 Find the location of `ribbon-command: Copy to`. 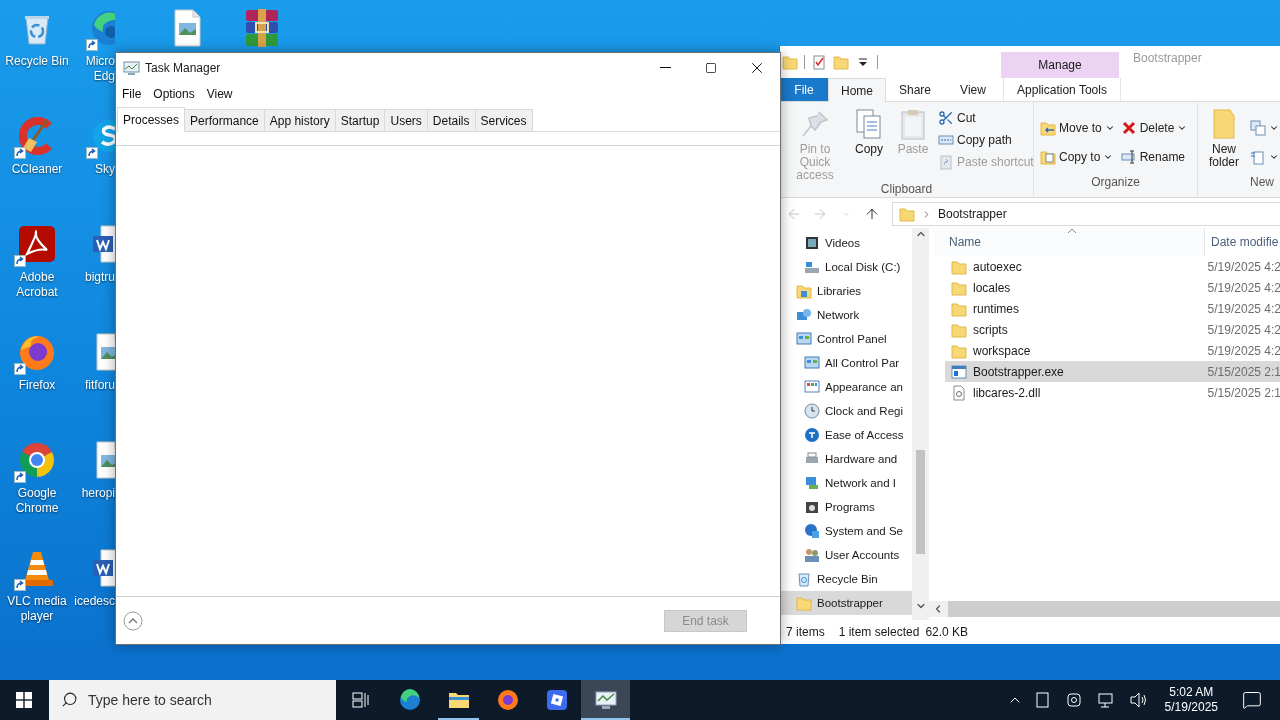

ribbon-command: Copy to is located at coordinates (1077, 157).